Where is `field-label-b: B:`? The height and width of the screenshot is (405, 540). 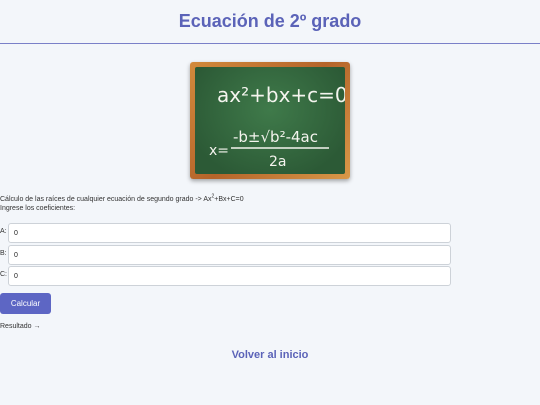
field-label-b: B: is located at coordinates (3, 253).